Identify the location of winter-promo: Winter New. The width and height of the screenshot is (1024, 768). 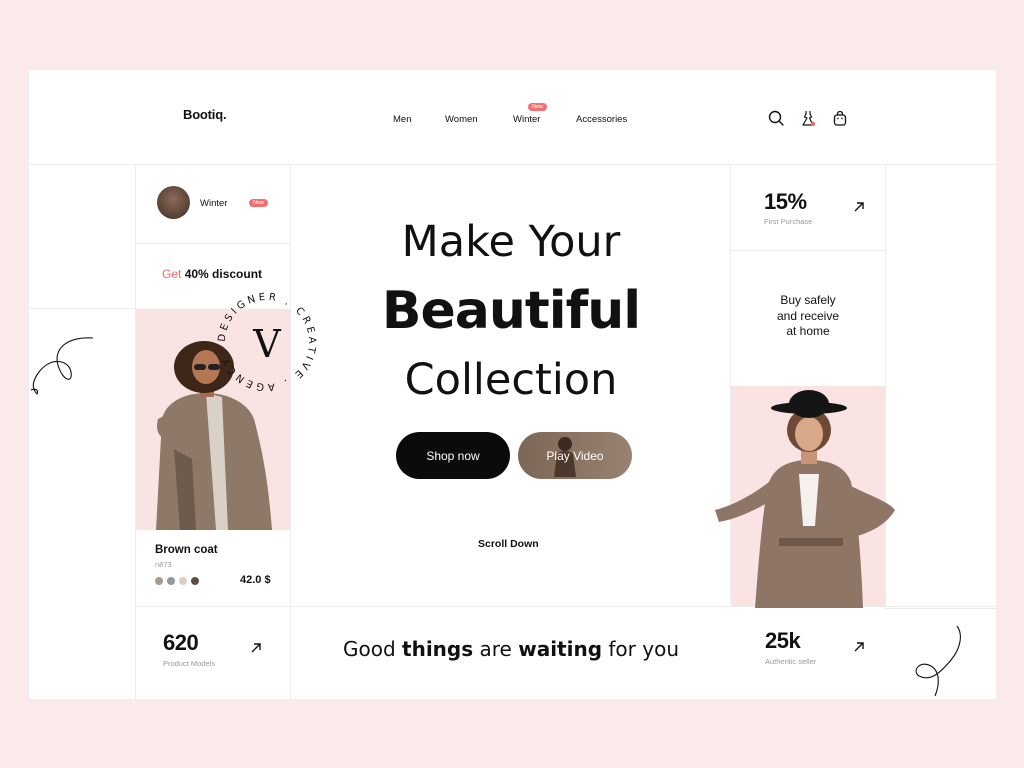
(213, 204).